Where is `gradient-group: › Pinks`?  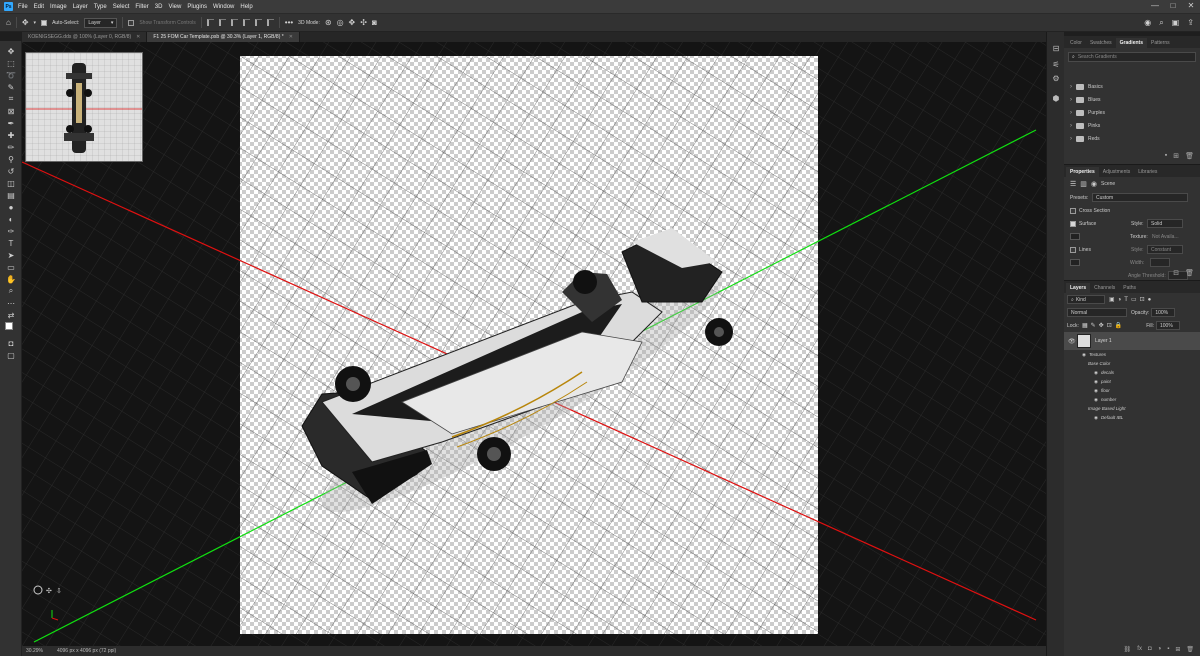 gradient-group: › Pinks is located at coordinates (1132, 125).